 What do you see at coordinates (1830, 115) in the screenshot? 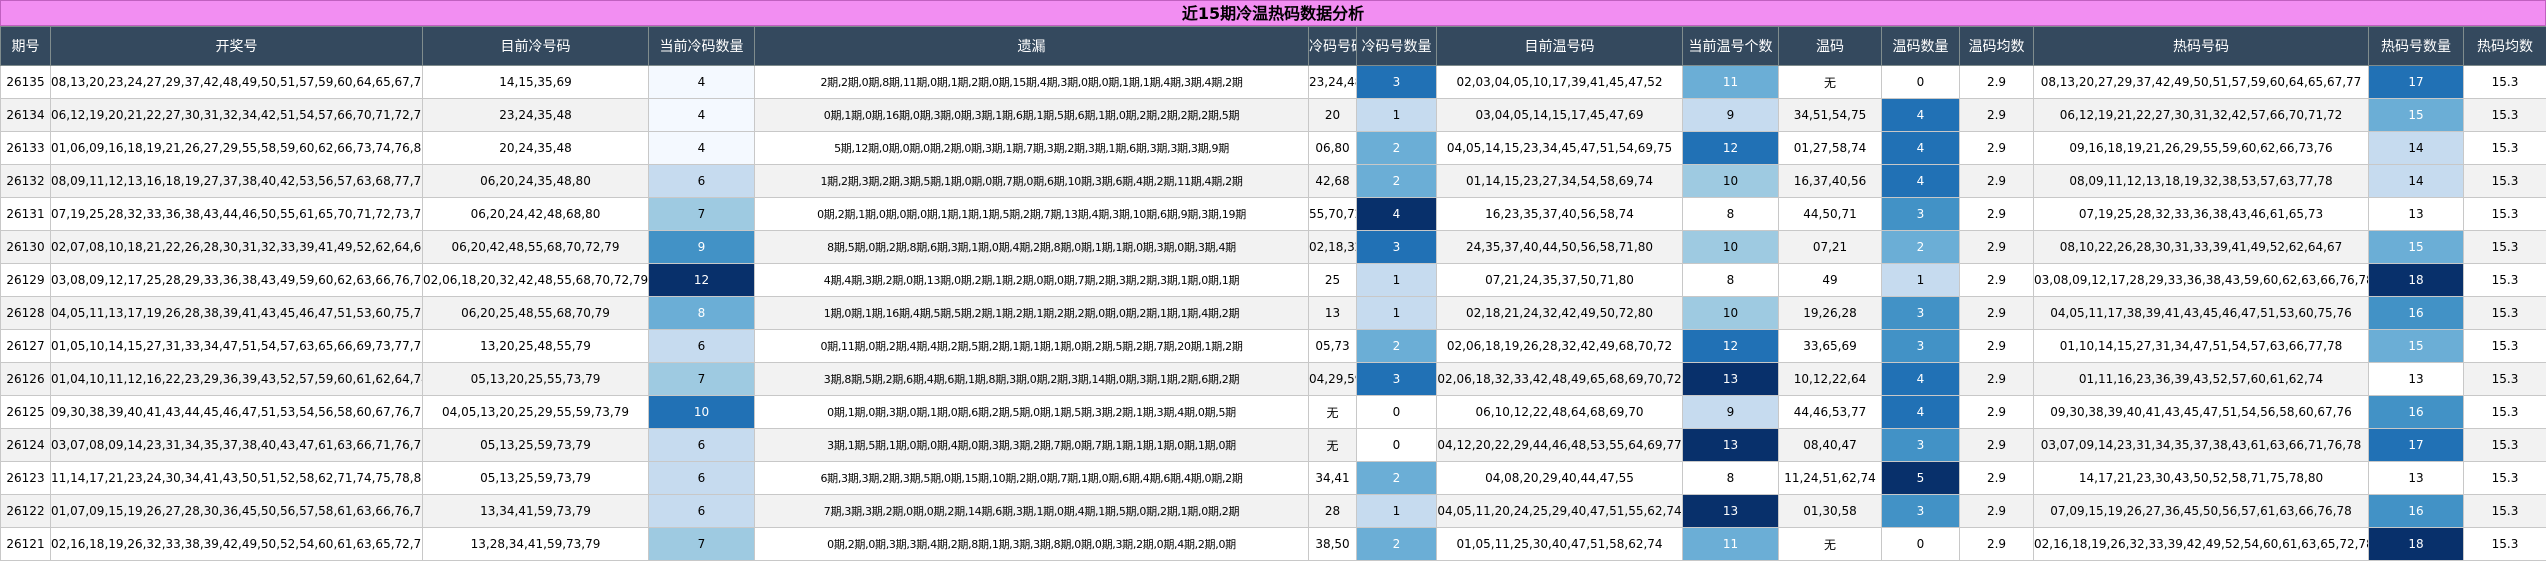
I see `cell-warm-hit-numbers: 34,51,54,75` at bounding box center [1830, 115].